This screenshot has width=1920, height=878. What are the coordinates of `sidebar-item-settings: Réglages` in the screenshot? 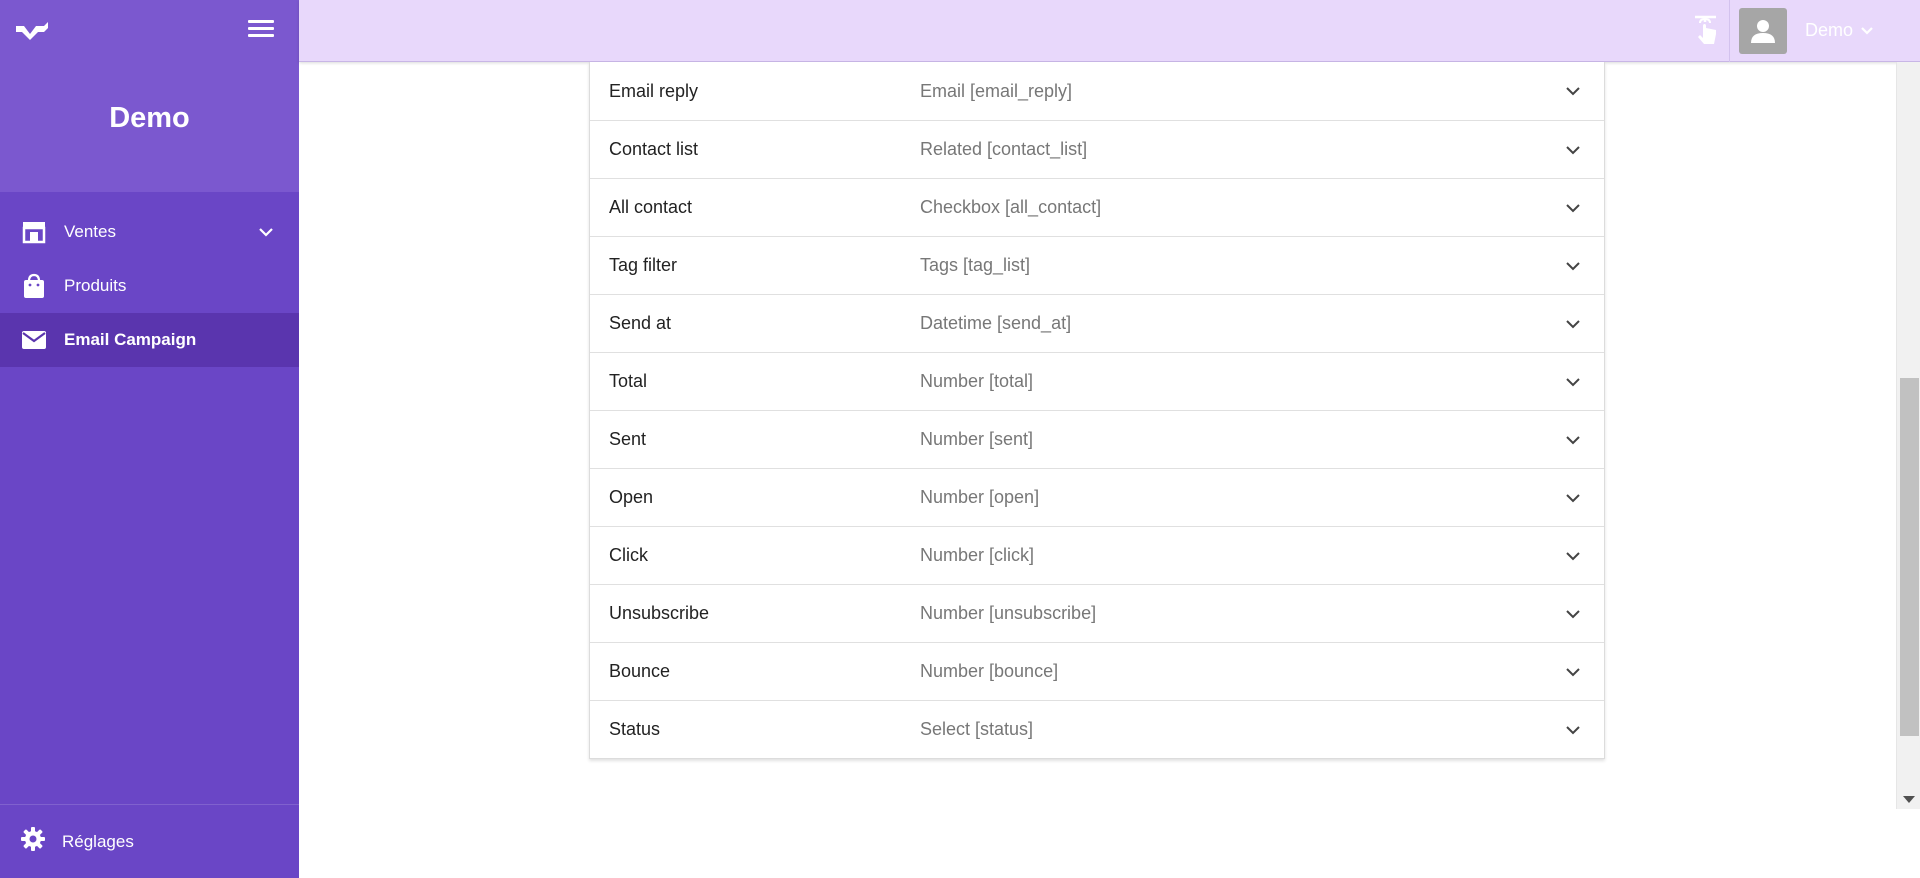 It's located at (149, 841).